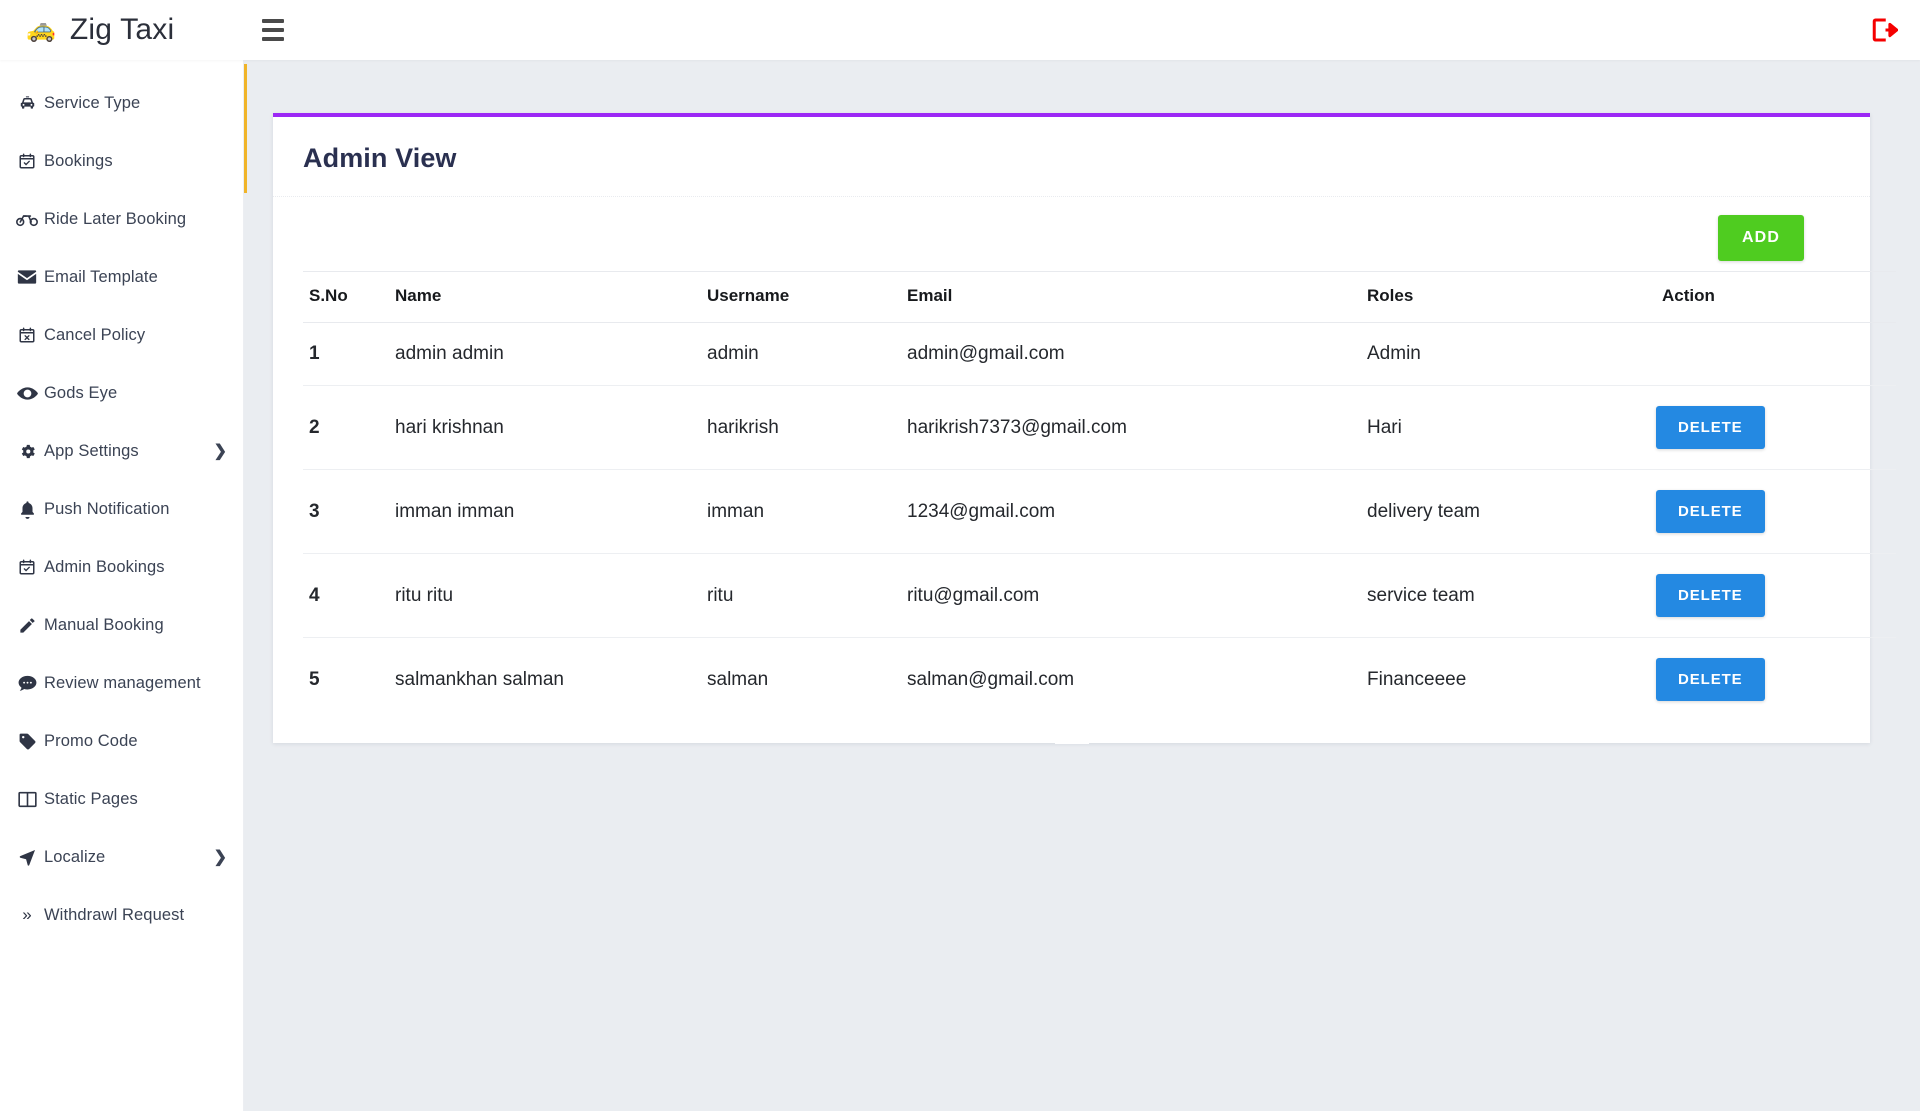 The height and width of the screenshot is (1111, 1920). Describe the element at coordinates (91, 450) in the screenshot. I see `sidebar-item-label: App Settings` at that location.